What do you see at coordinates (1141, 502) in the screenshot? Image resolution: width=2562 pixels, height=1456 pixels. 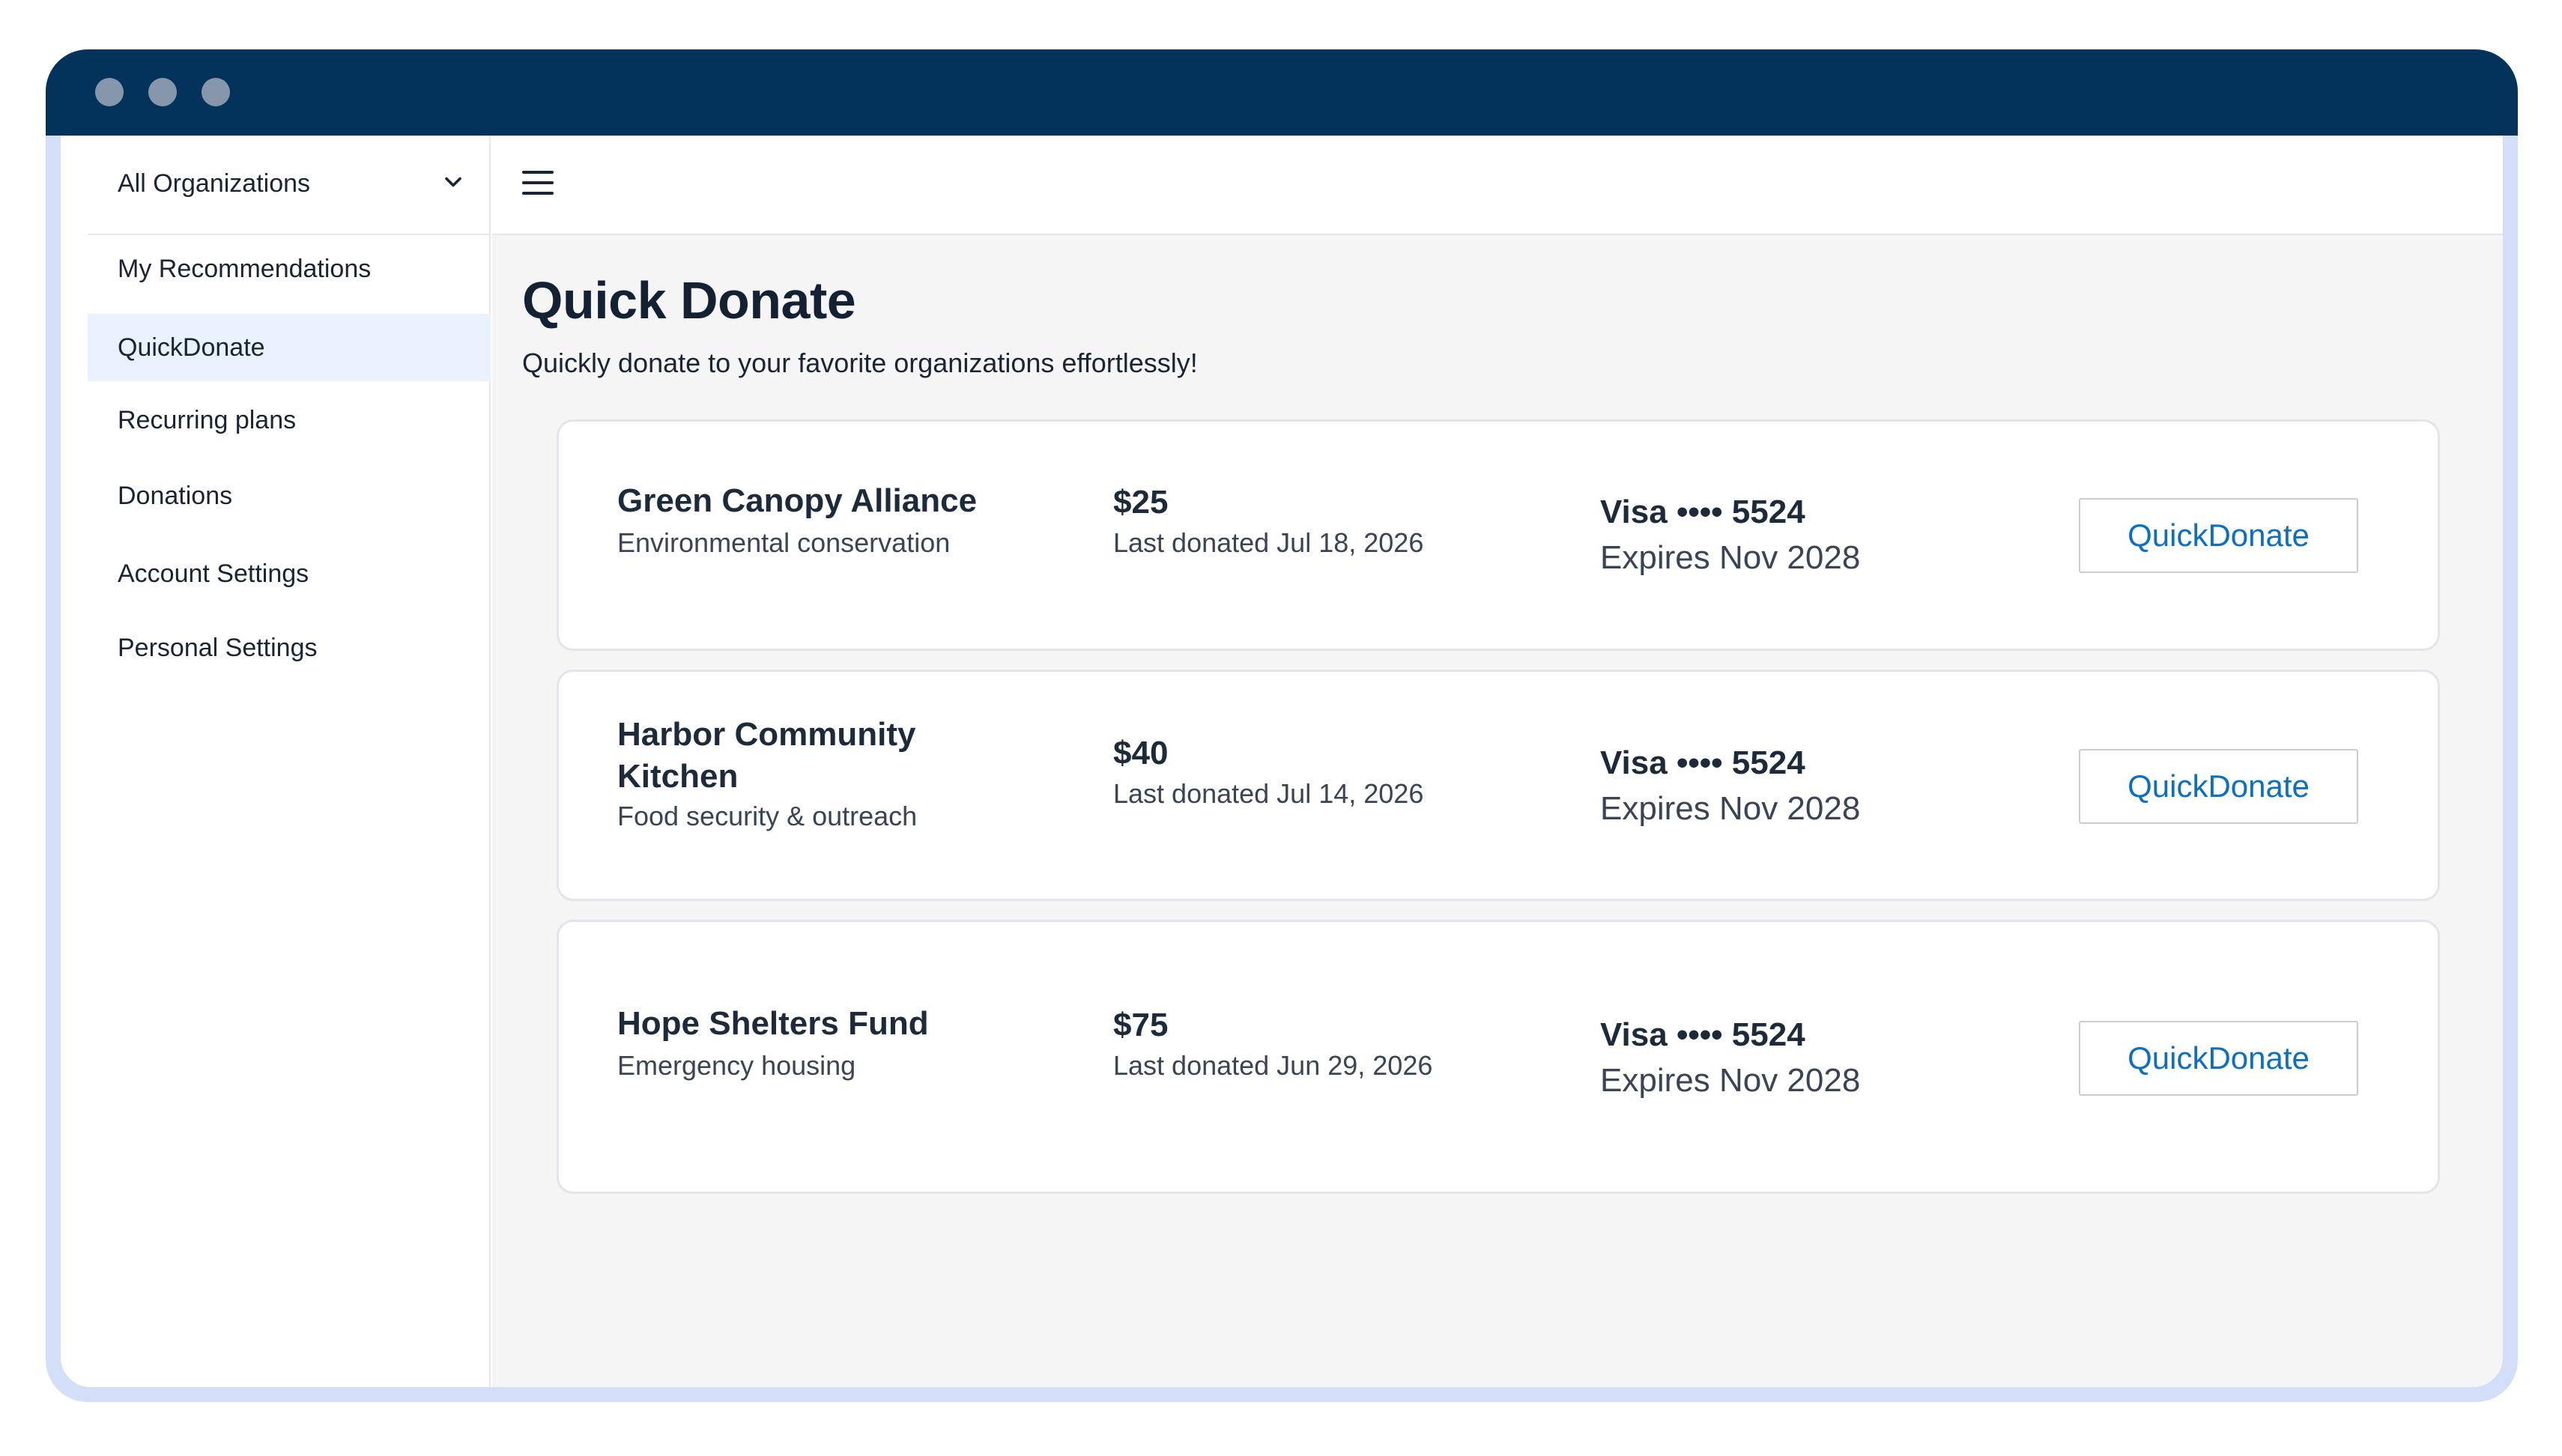 I see `donation-amount: $25` at bounding box center [1141, 502].